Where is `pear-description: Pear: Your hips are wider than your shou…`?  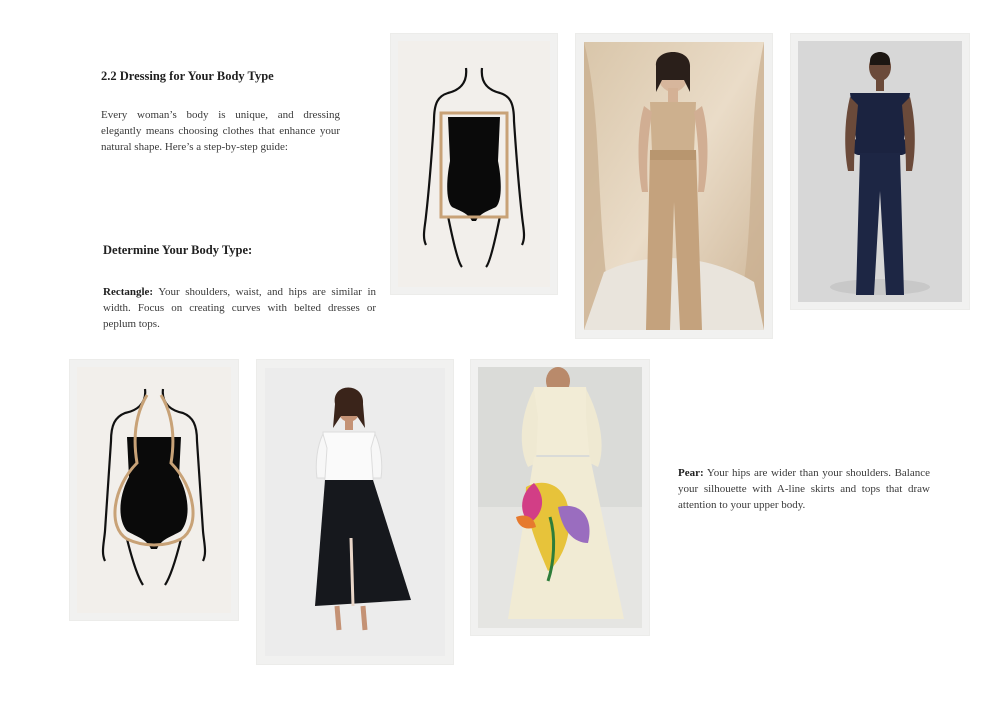 pear-description: Pear: Your hips are wider than your shou… is located at coordinates (804, 489).